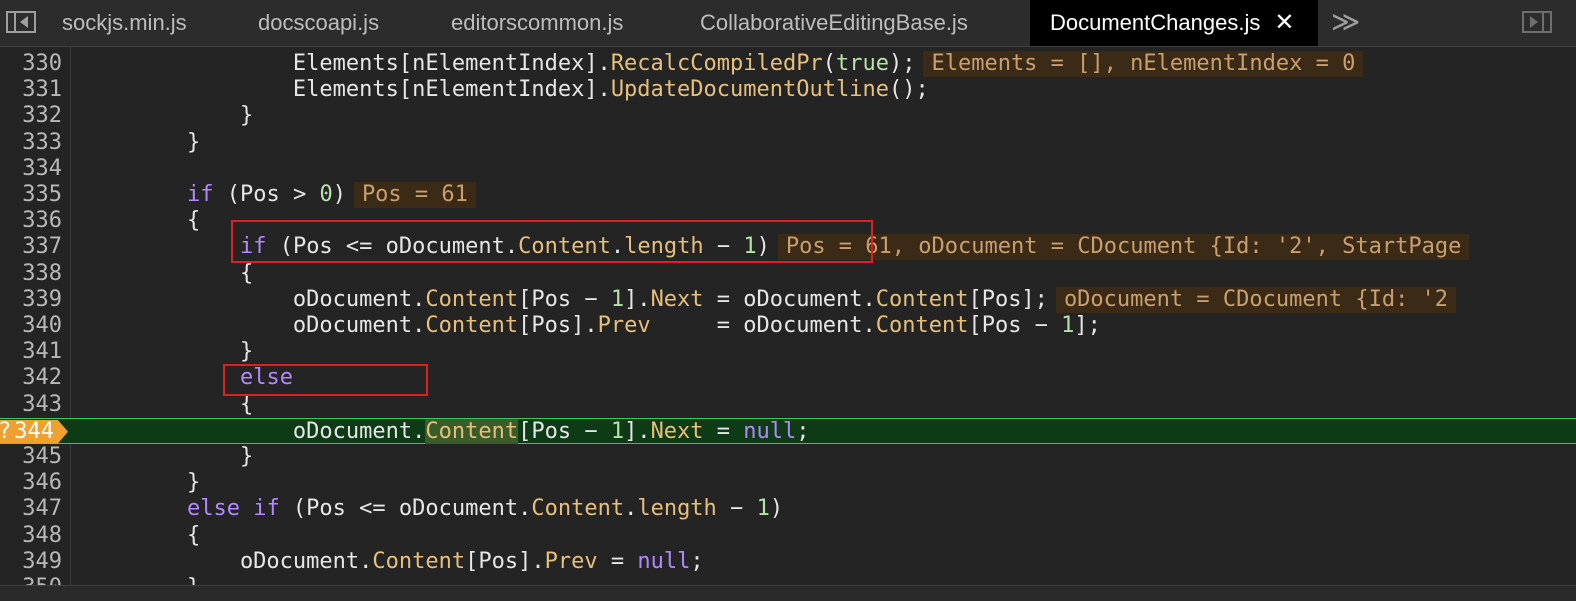  What do you see at coordinates (31, 405) in the screenshot?
I see `line-number: 343` at bounding box center [31, 405].